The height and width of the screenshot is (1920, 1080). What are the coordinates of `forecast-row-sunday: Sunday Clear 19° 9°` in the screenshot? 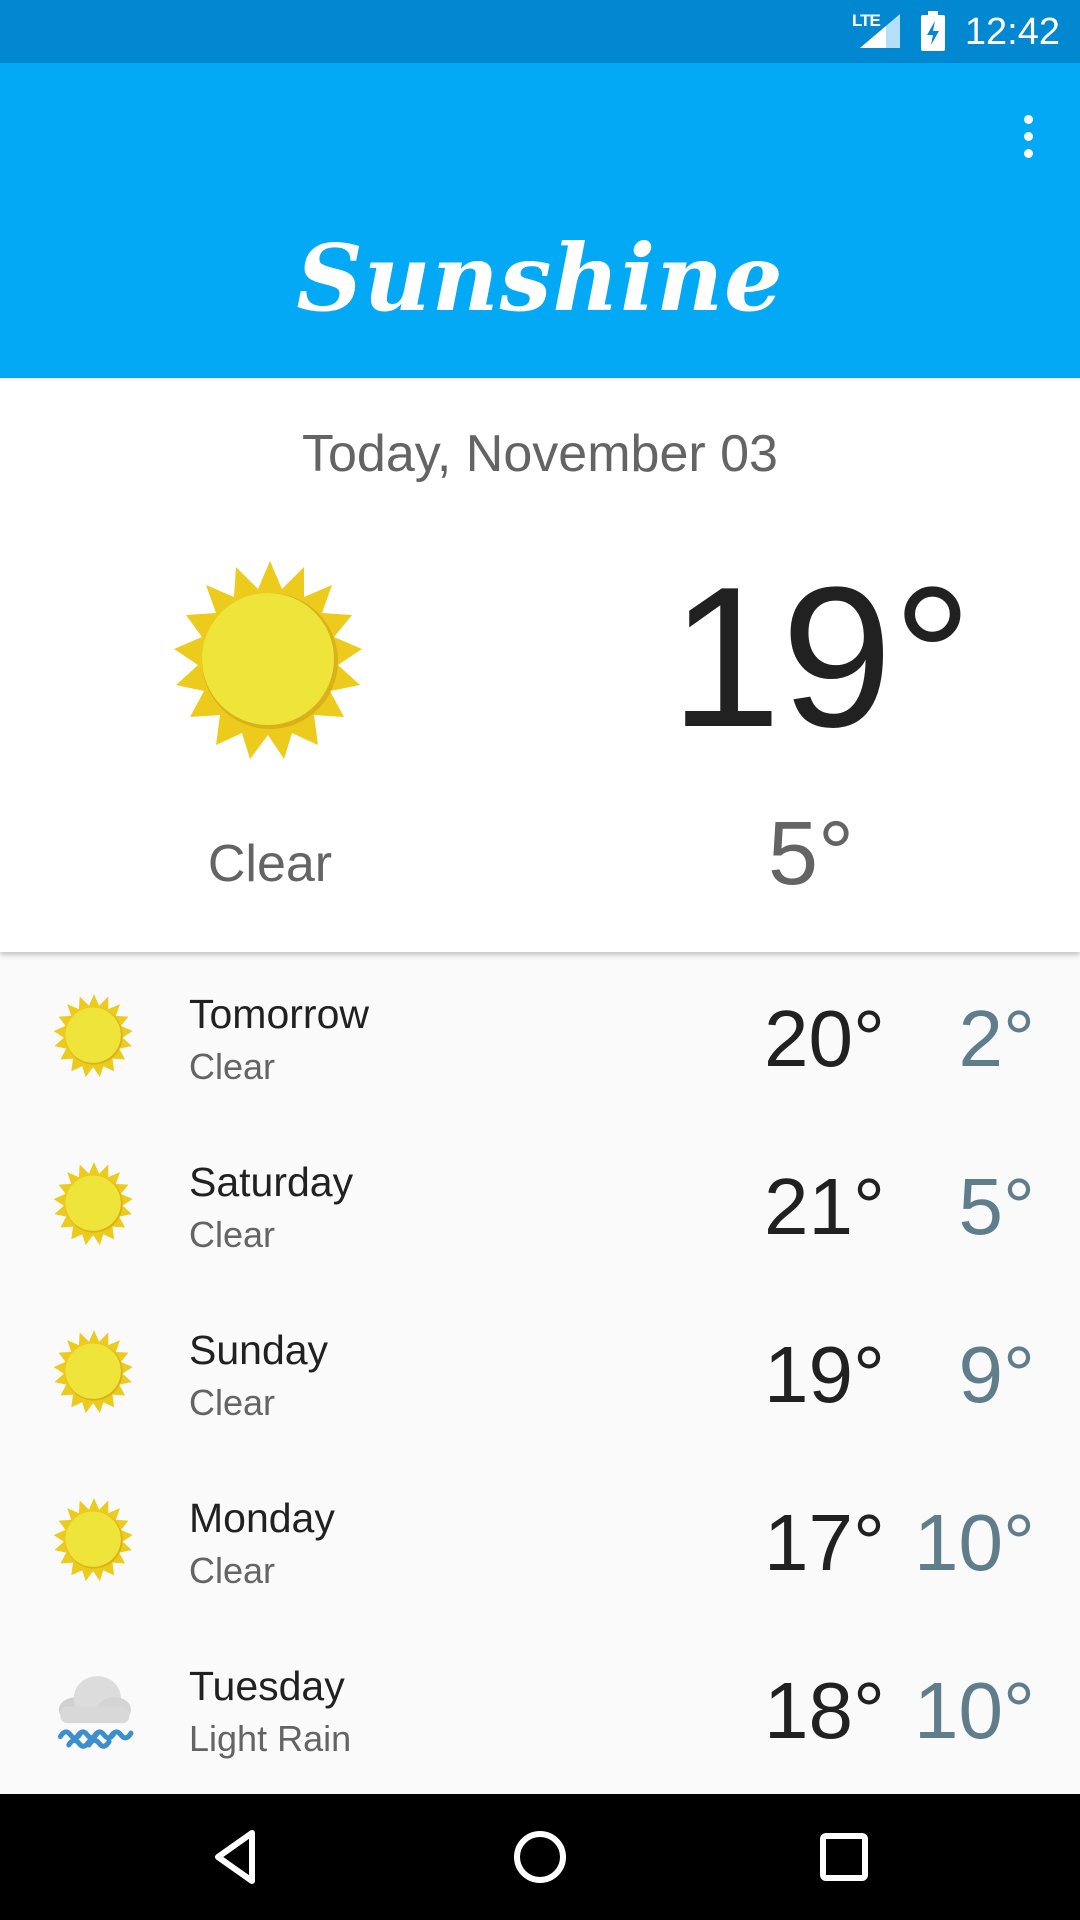 It's located at (540, 1372).